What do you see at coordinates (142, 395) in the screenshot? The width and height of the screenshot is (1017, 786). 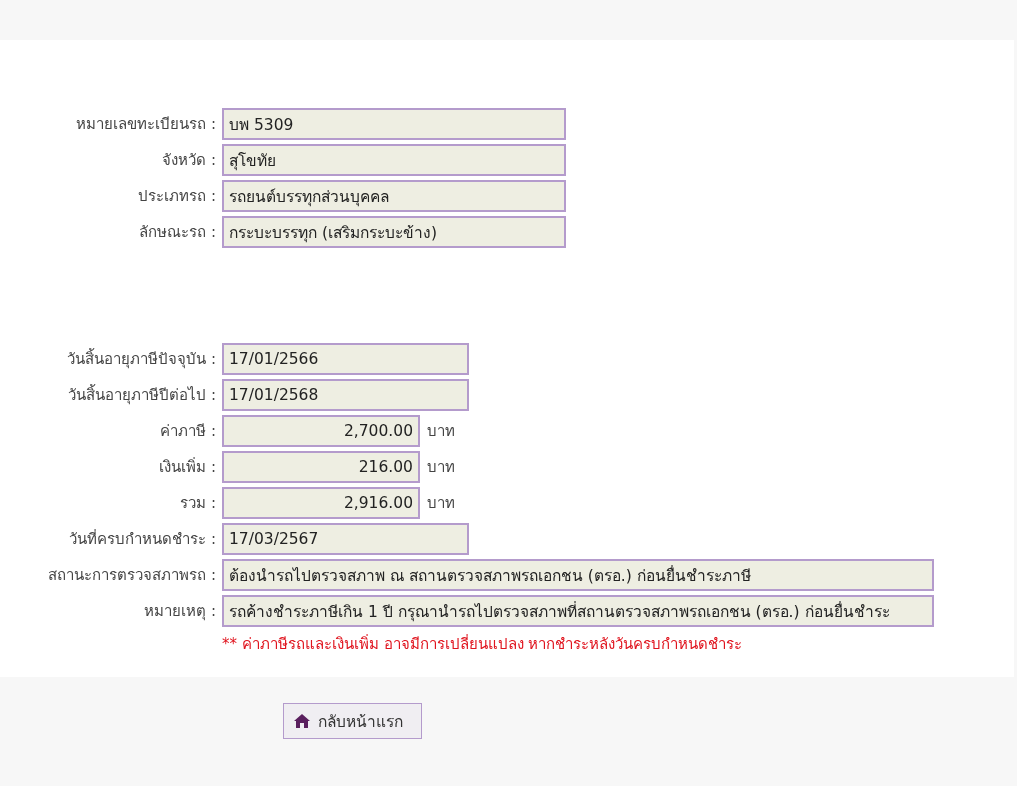 I see `field-label: วันสิ้นอายุภาษีปีต่อไป :` at bounding box center [142, 395].